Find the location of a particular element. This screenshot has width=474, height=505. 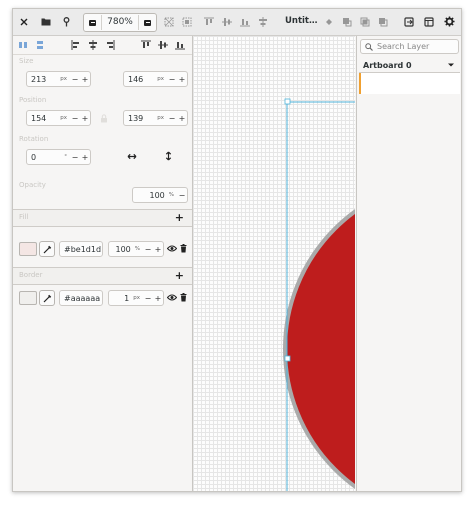

group-icon is located at coordinates (187, 21).